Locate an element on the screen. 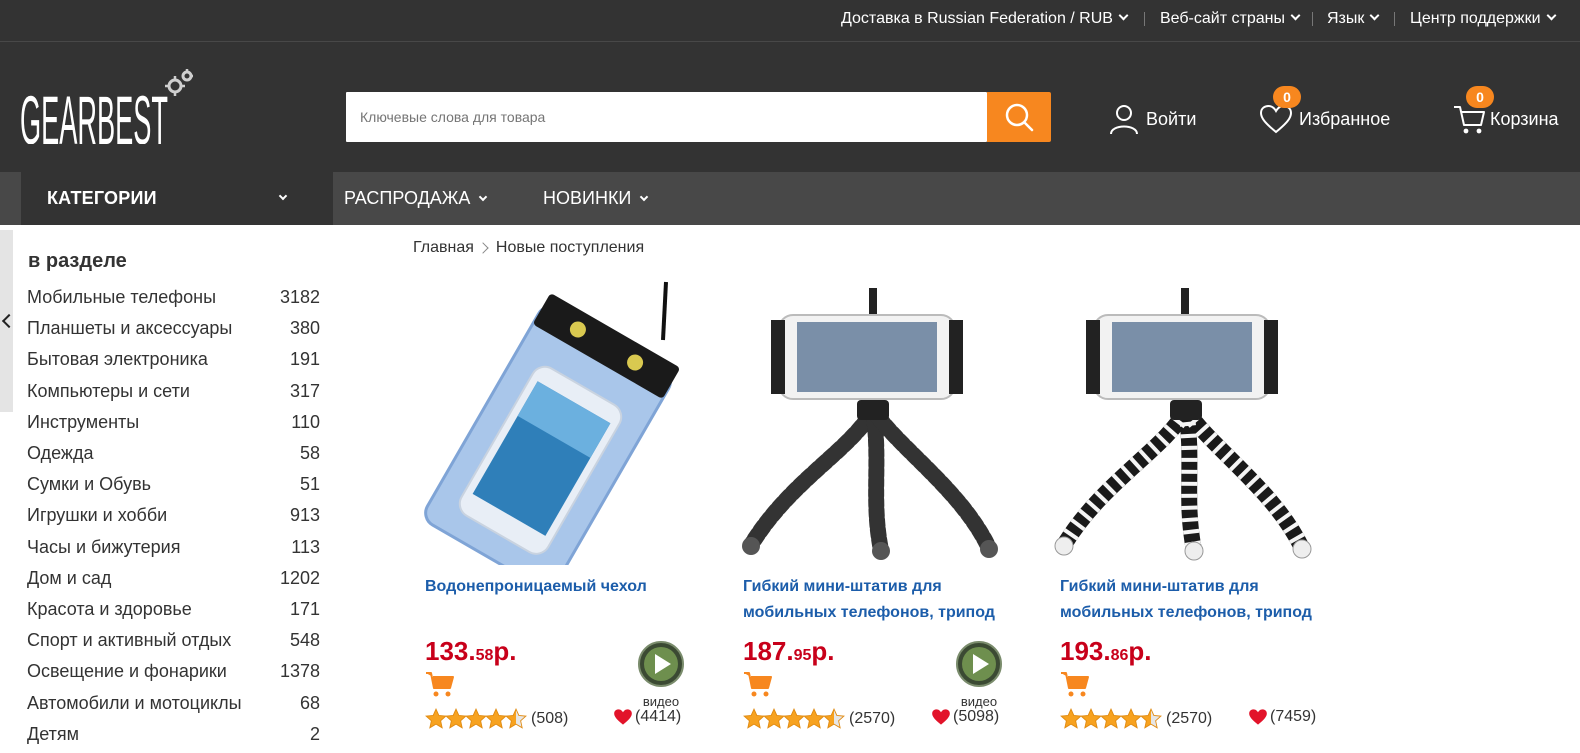  chevron-left-icon is located at coordinates (9, 321).